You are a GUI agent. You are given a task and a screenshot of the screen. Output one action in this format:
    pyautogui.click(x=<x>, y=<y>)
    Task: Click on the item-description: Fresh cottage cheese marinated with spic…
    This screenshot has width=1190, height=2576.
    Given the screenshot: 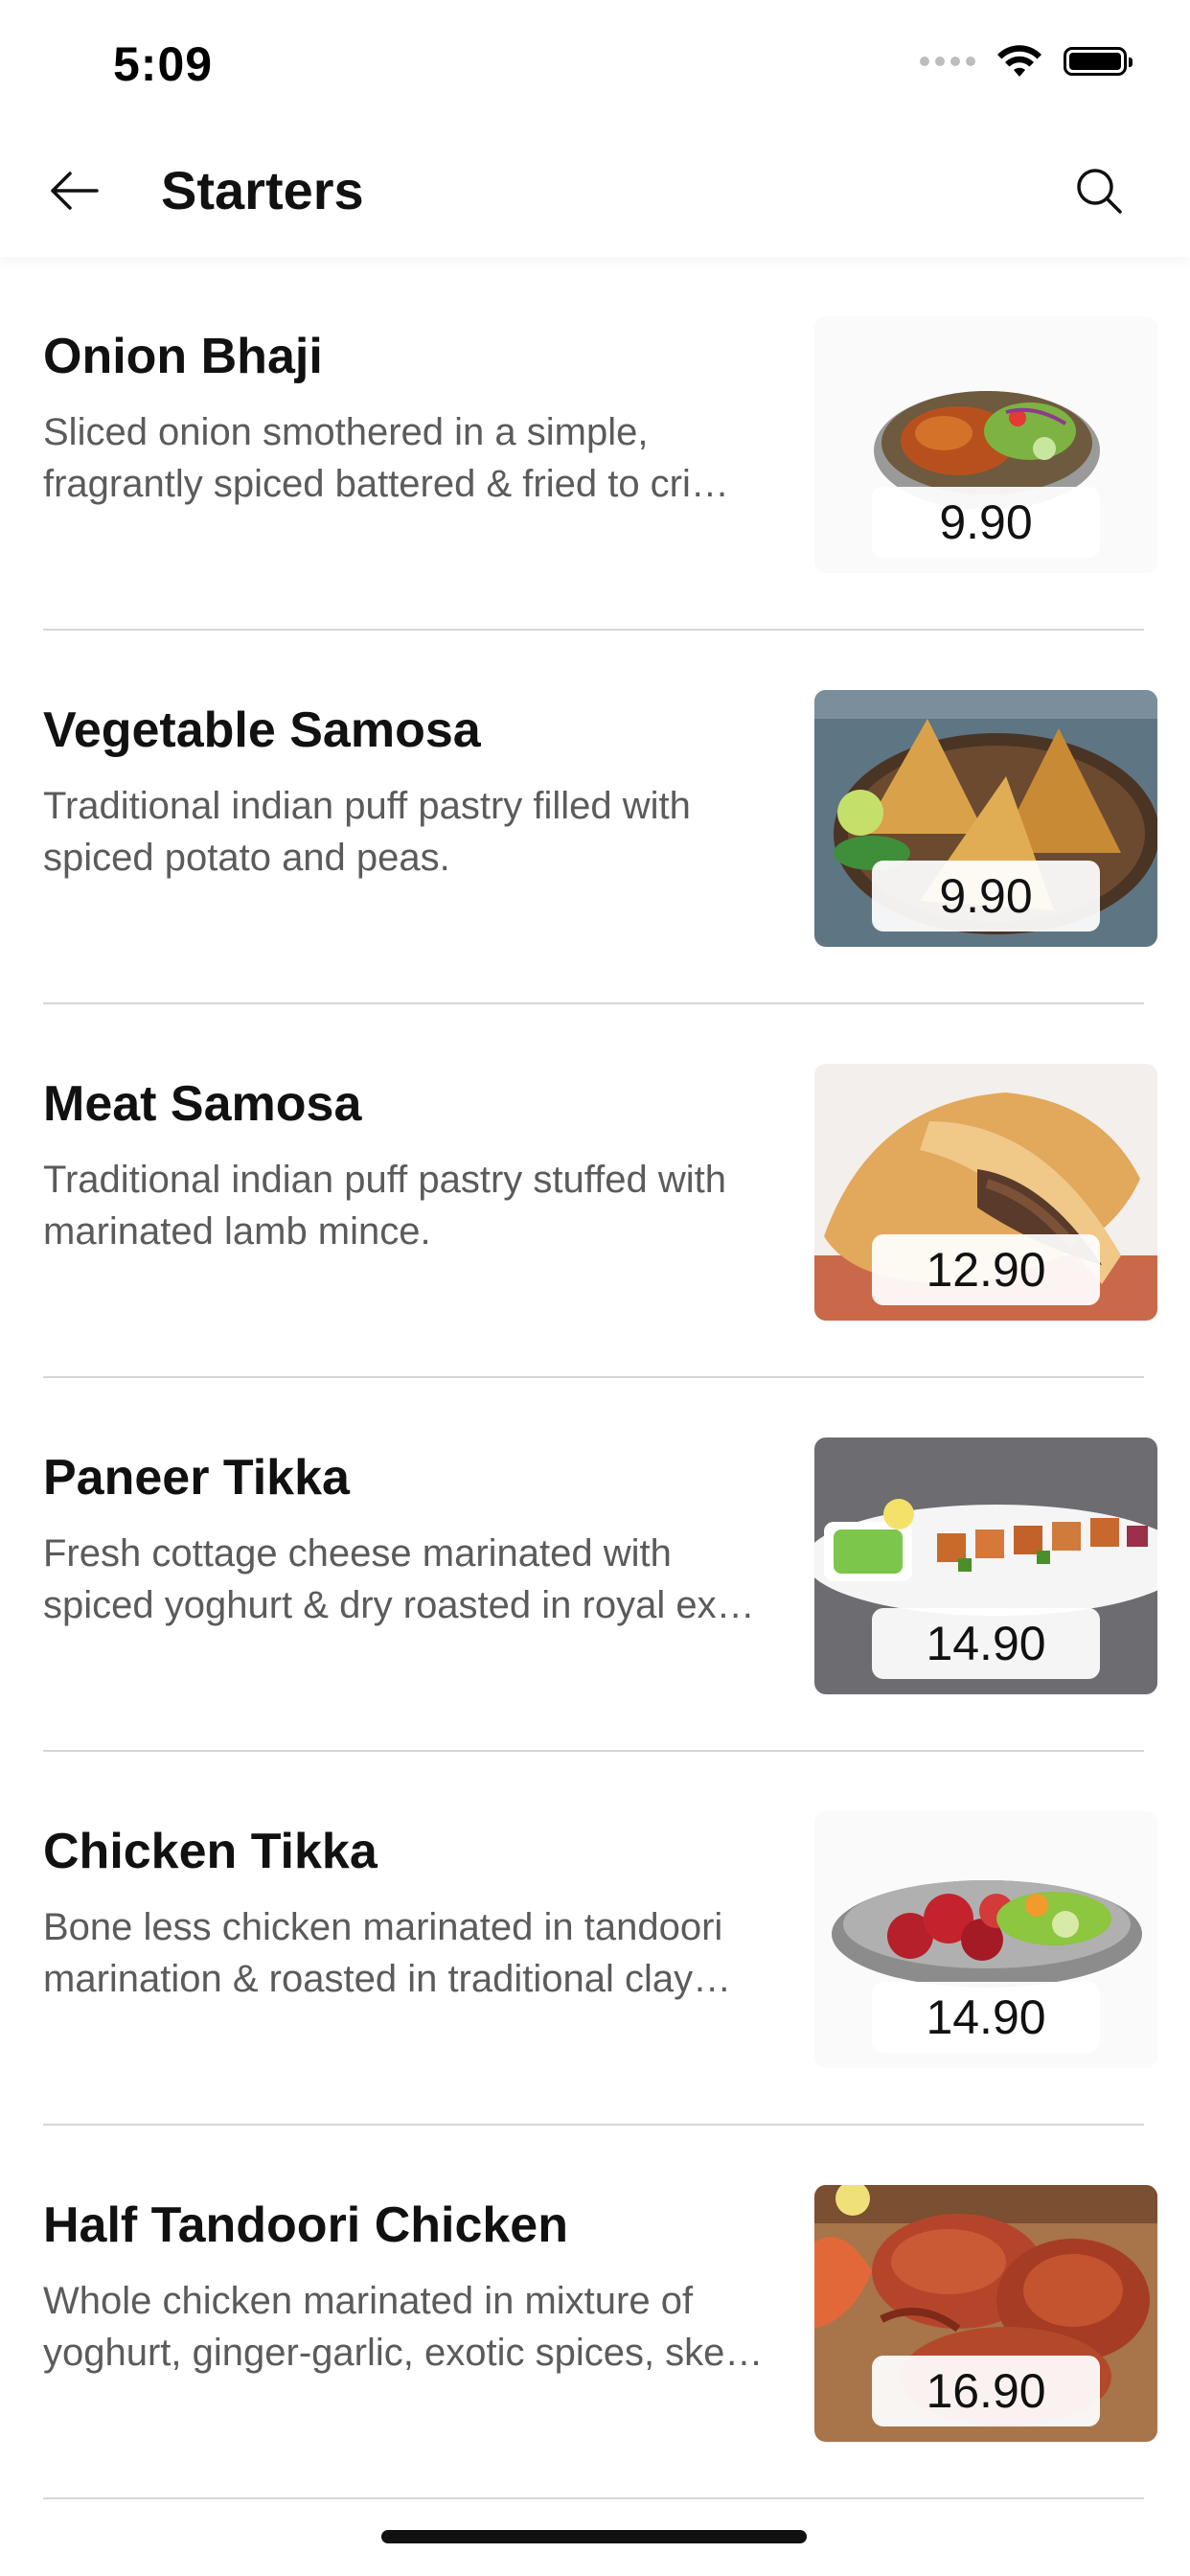 What is the action you would take?
    pyautogui.click(x=399, y=1579)
    